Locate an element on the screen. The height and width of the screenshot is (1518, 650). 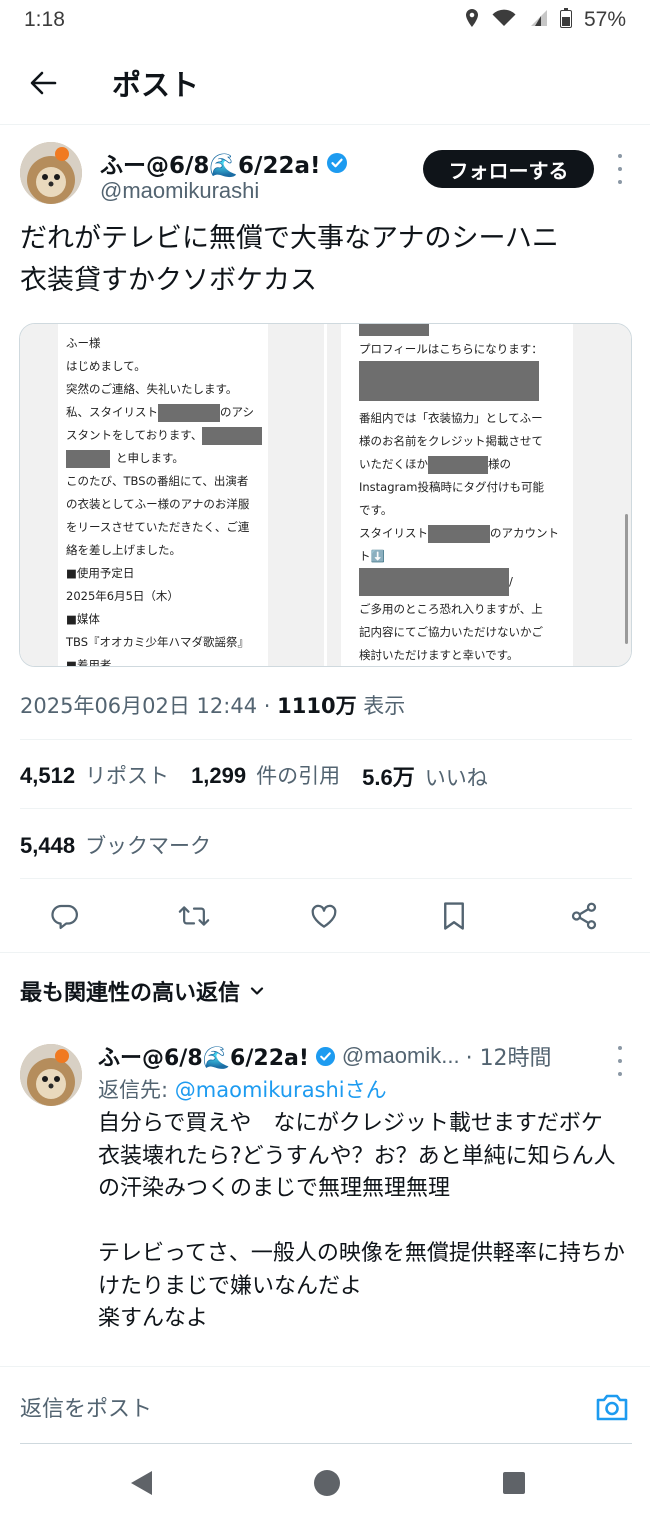
status-bar: 1:18 57% is located at coordinates (325, 20).